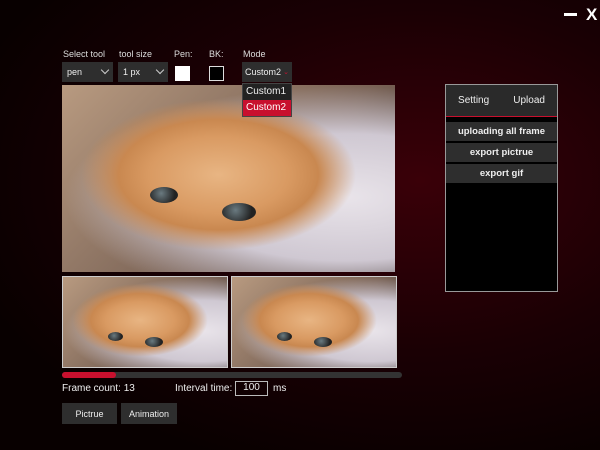  What do you see at coordinates (280, 388) in the screenshot?
I see `interval-unit: ms` at bounding box center [280, 388].